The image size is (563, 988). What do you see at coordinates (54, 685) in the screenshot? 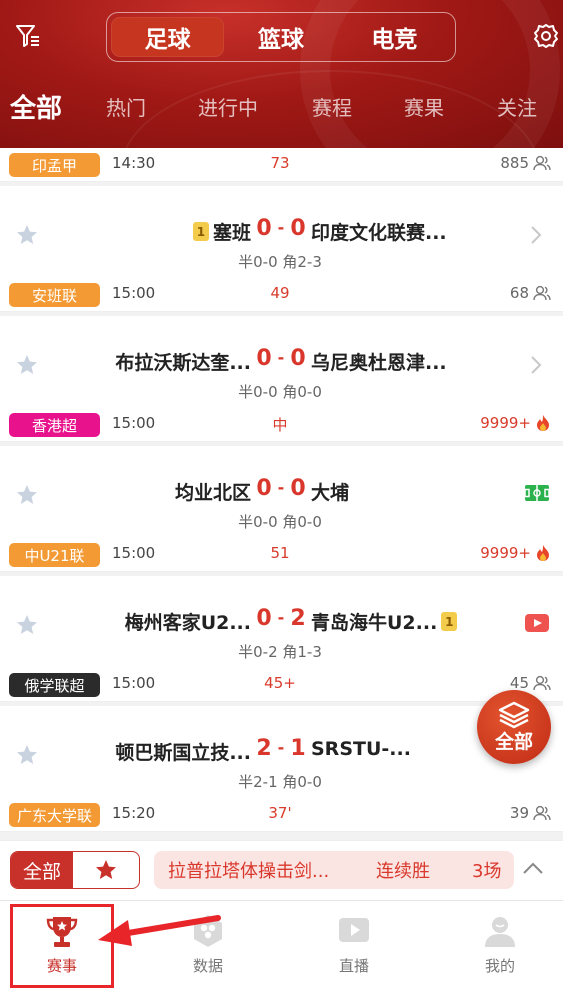
I see `league-badge: 俄学联超` at bounding box center [54, 685].